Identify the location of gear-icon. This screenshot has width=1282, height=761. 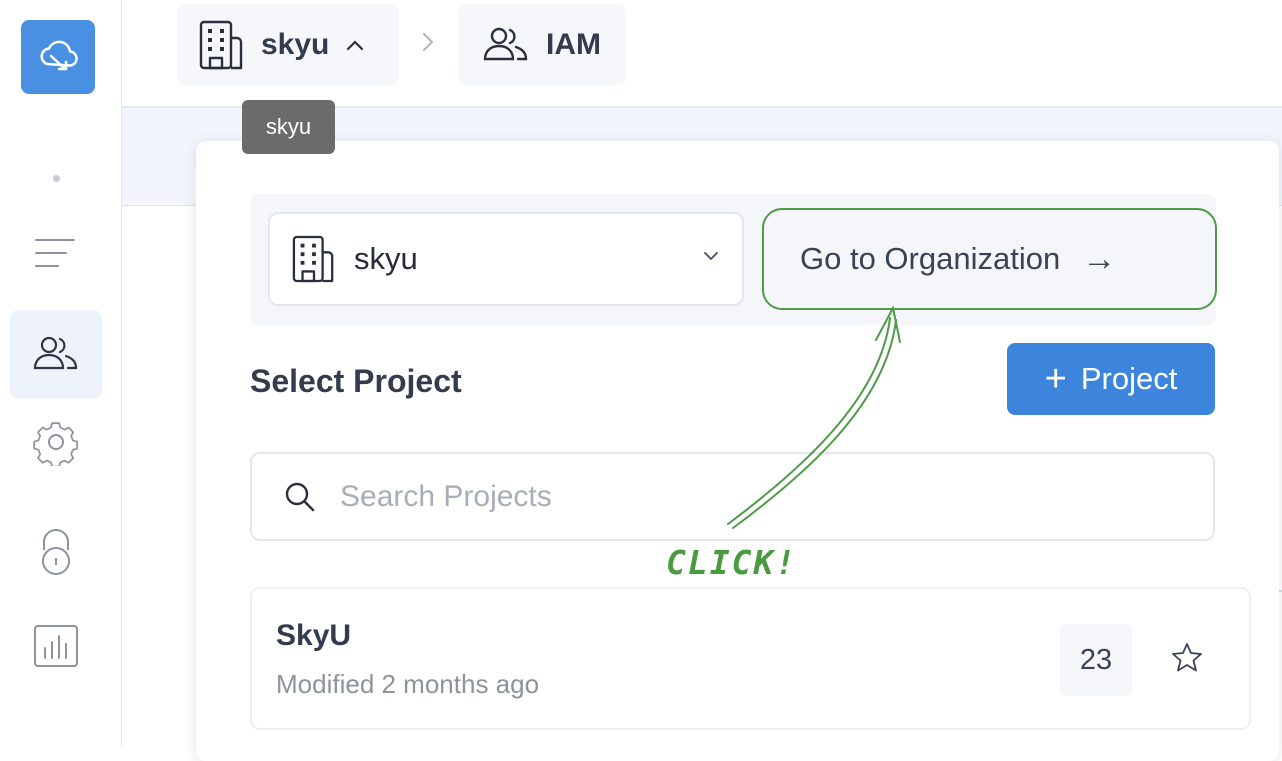
(56, 444).